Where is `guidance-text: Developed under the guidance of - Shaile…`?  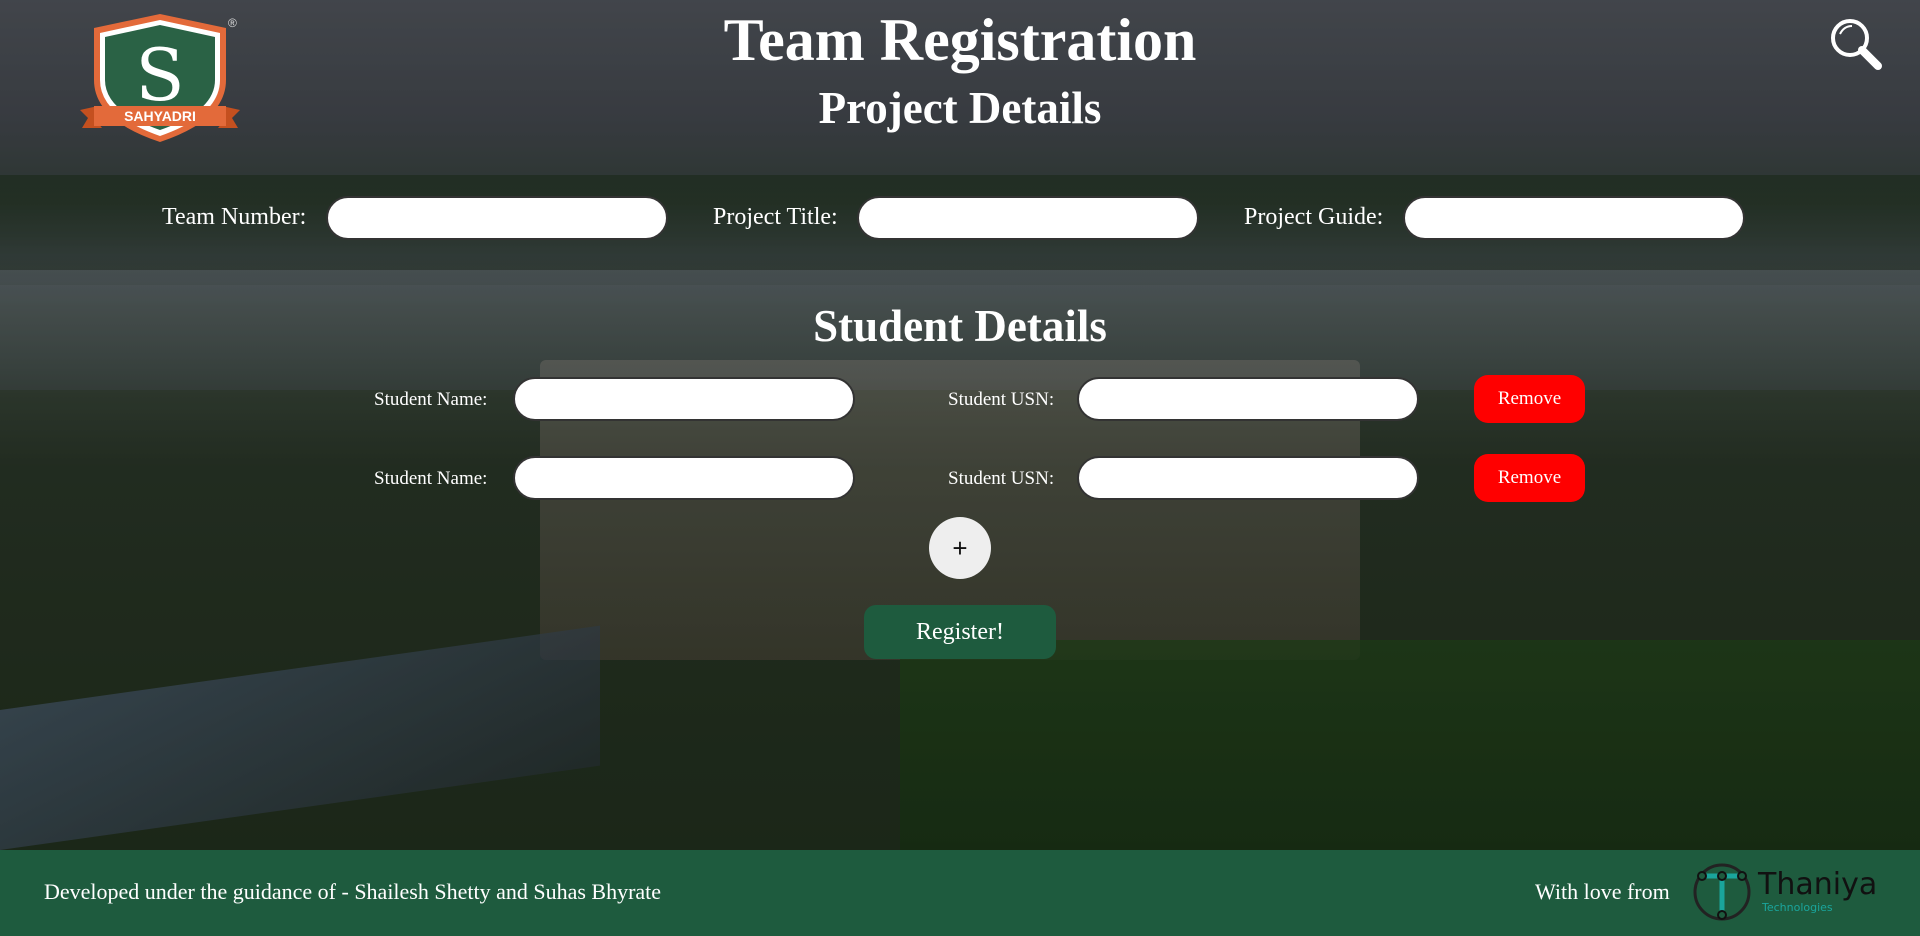
guidance-text: Developed under the guidance of - Shaile… is located at coordinates (353, 891).